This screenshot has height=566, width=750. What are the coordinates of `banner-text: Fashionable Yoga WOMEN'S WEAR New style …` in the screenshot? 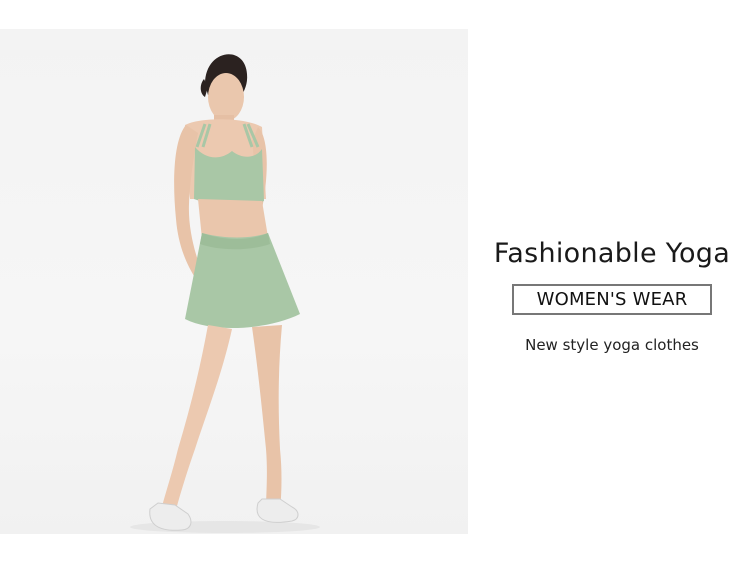 It's located at (612, 293).